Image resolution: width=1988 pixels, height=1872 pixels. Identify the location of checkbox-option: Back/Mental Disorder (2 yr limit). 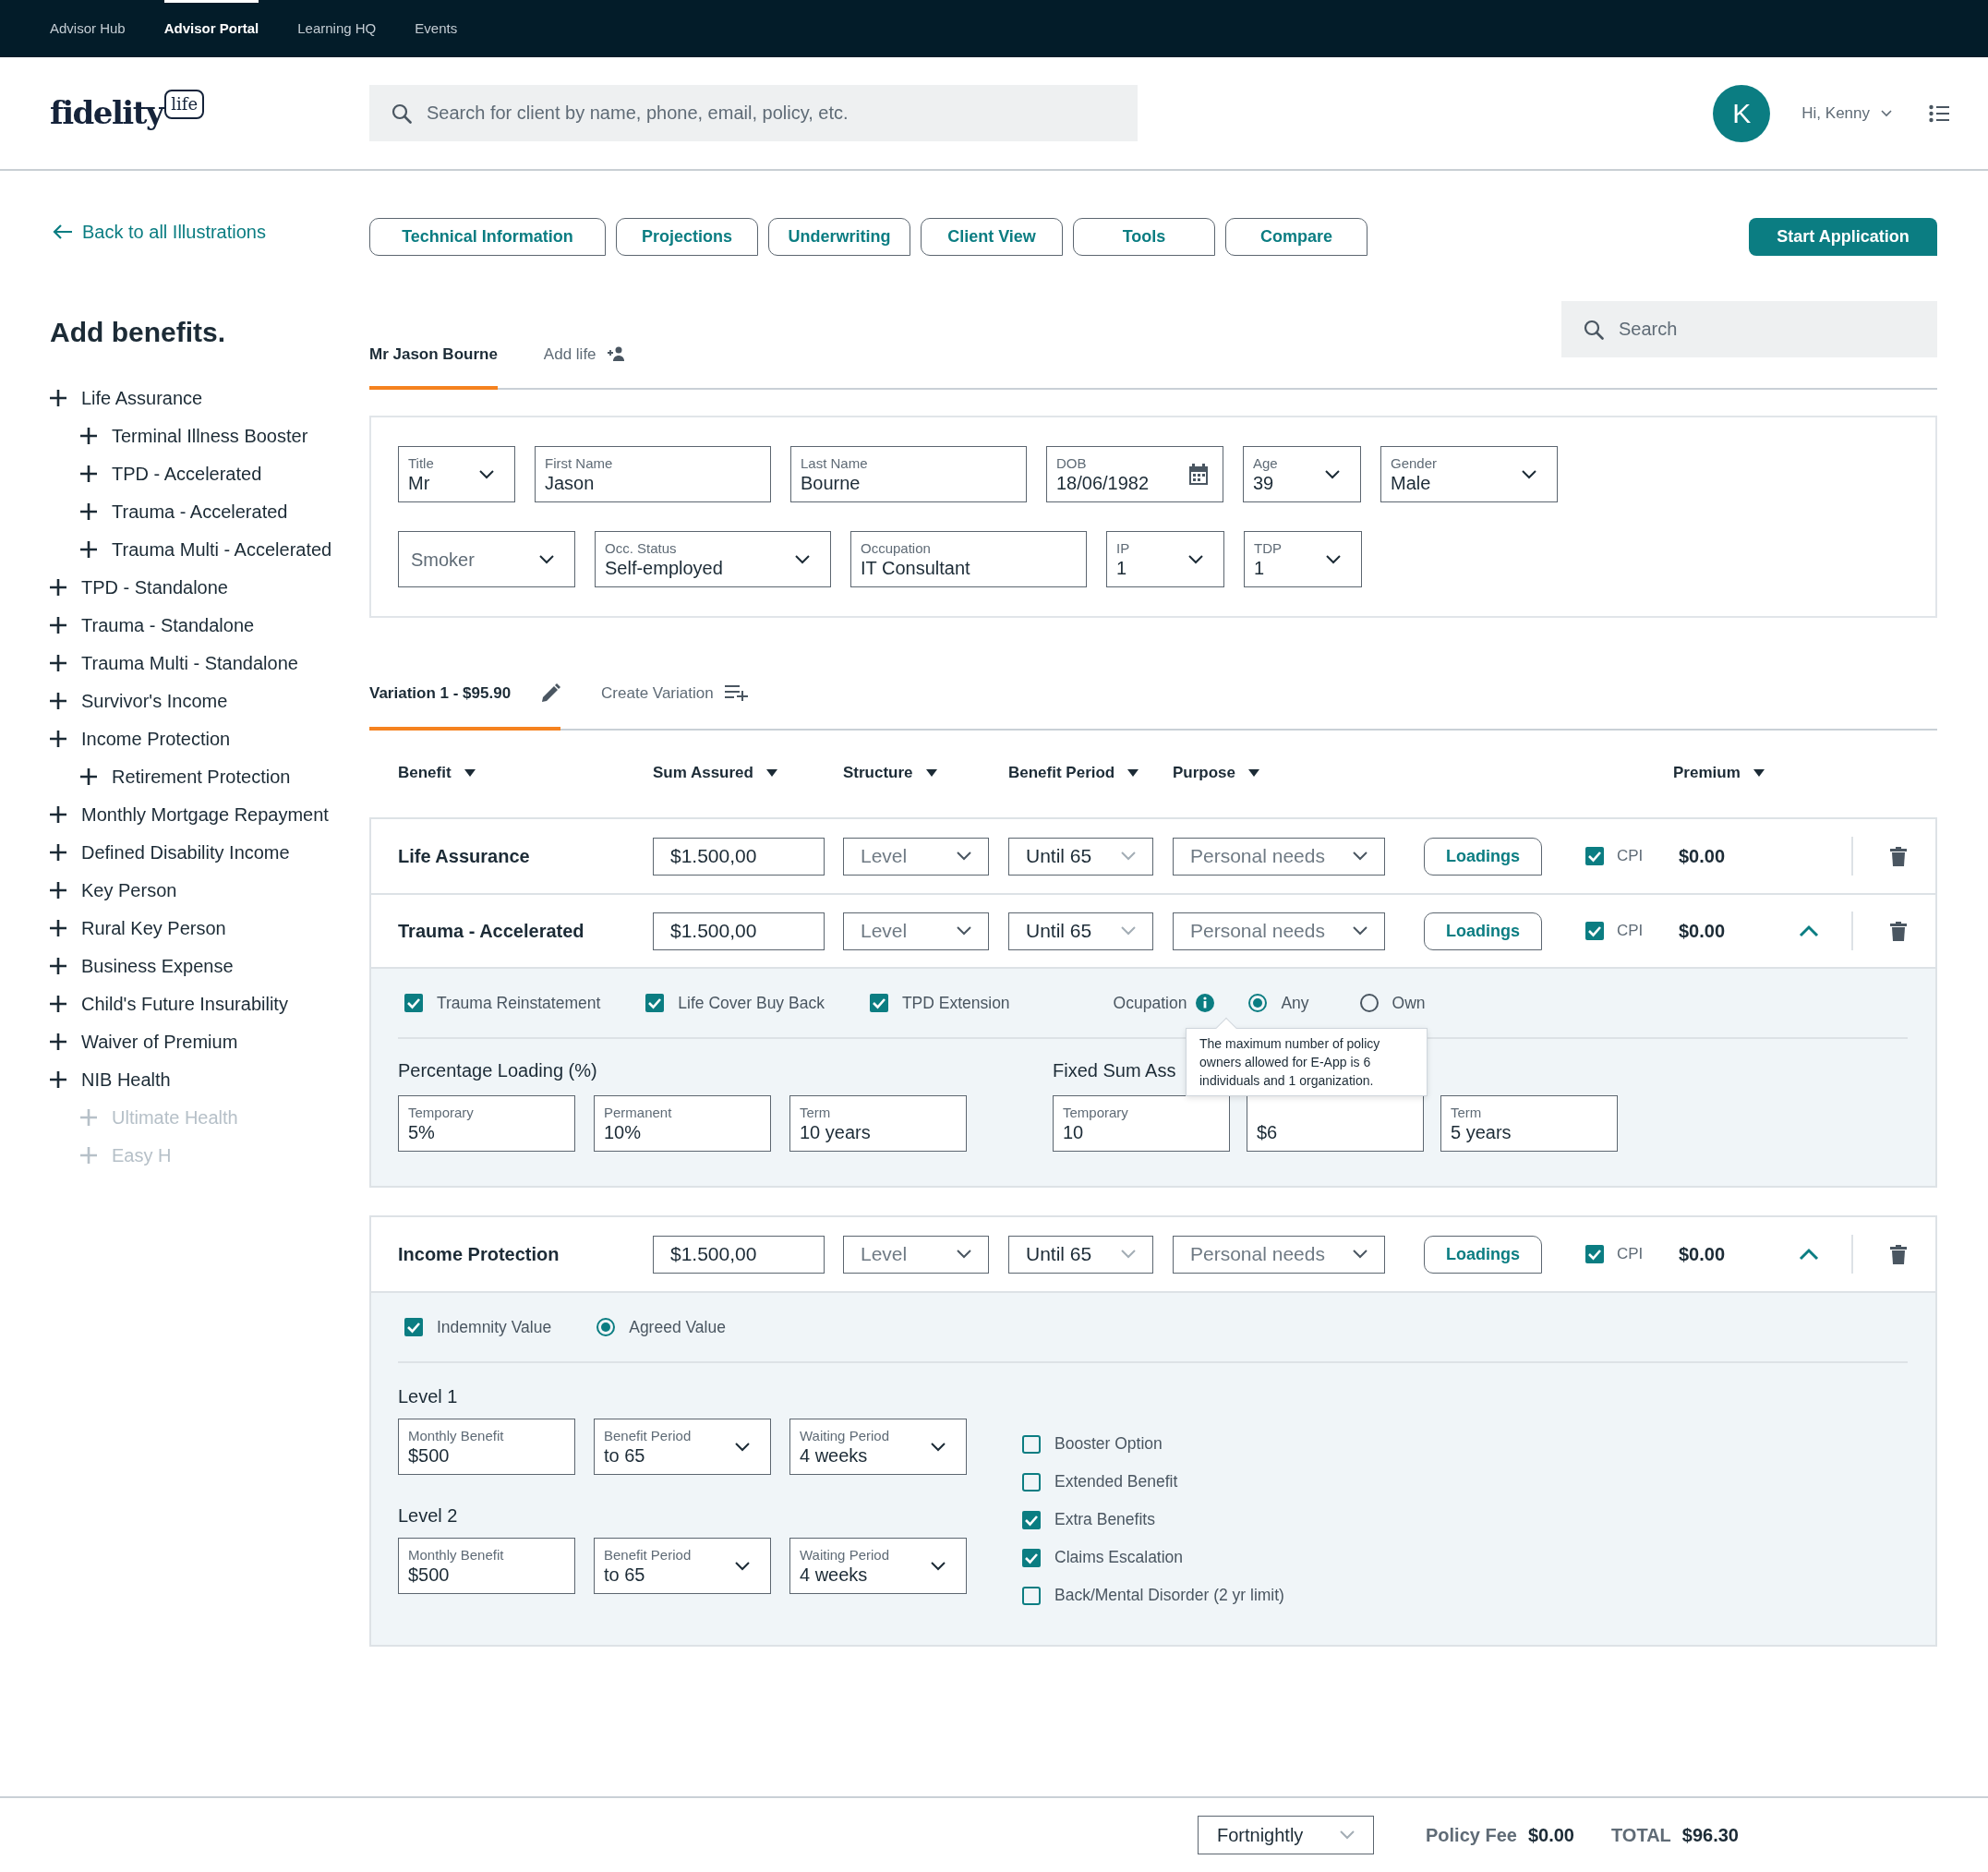
(1152, 1595).